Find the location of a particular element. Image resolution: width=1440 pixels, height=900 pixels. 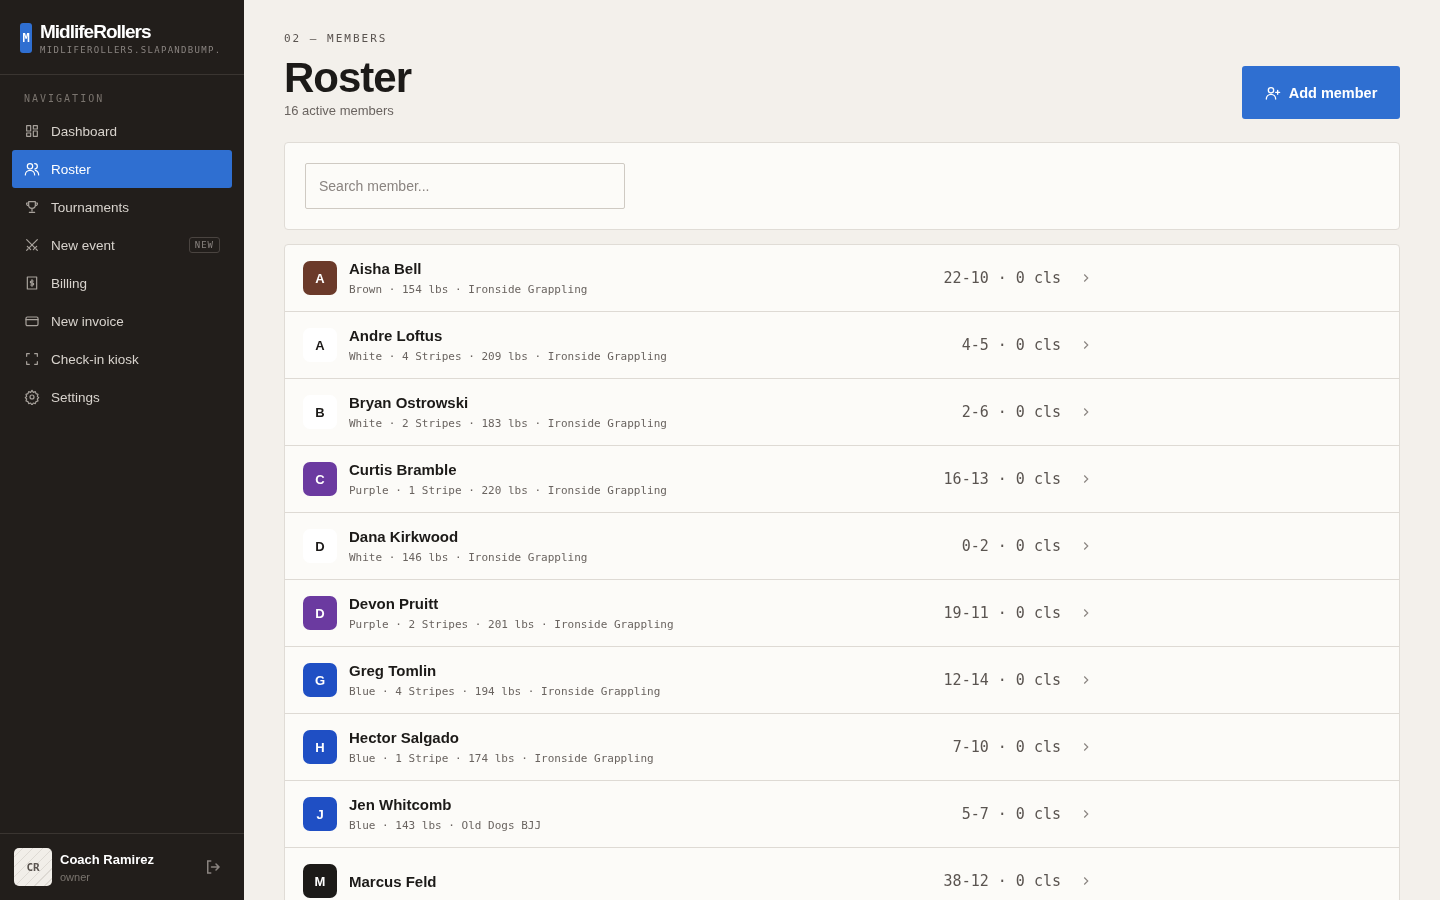

brand-domain: MIDLIFEROLLERS.SLAPANDBUMP. is located at coordinates (131, 50).